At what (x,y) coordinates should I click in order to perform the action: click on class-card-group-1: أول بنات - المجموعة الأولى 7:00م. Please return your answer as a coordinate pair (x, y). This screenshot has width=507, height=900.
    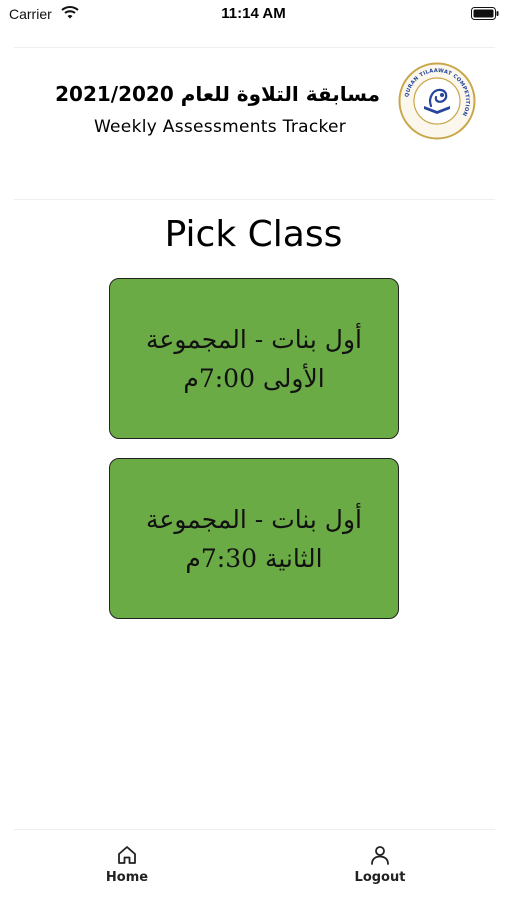
    Looking at the image, I should click on (254, 358).